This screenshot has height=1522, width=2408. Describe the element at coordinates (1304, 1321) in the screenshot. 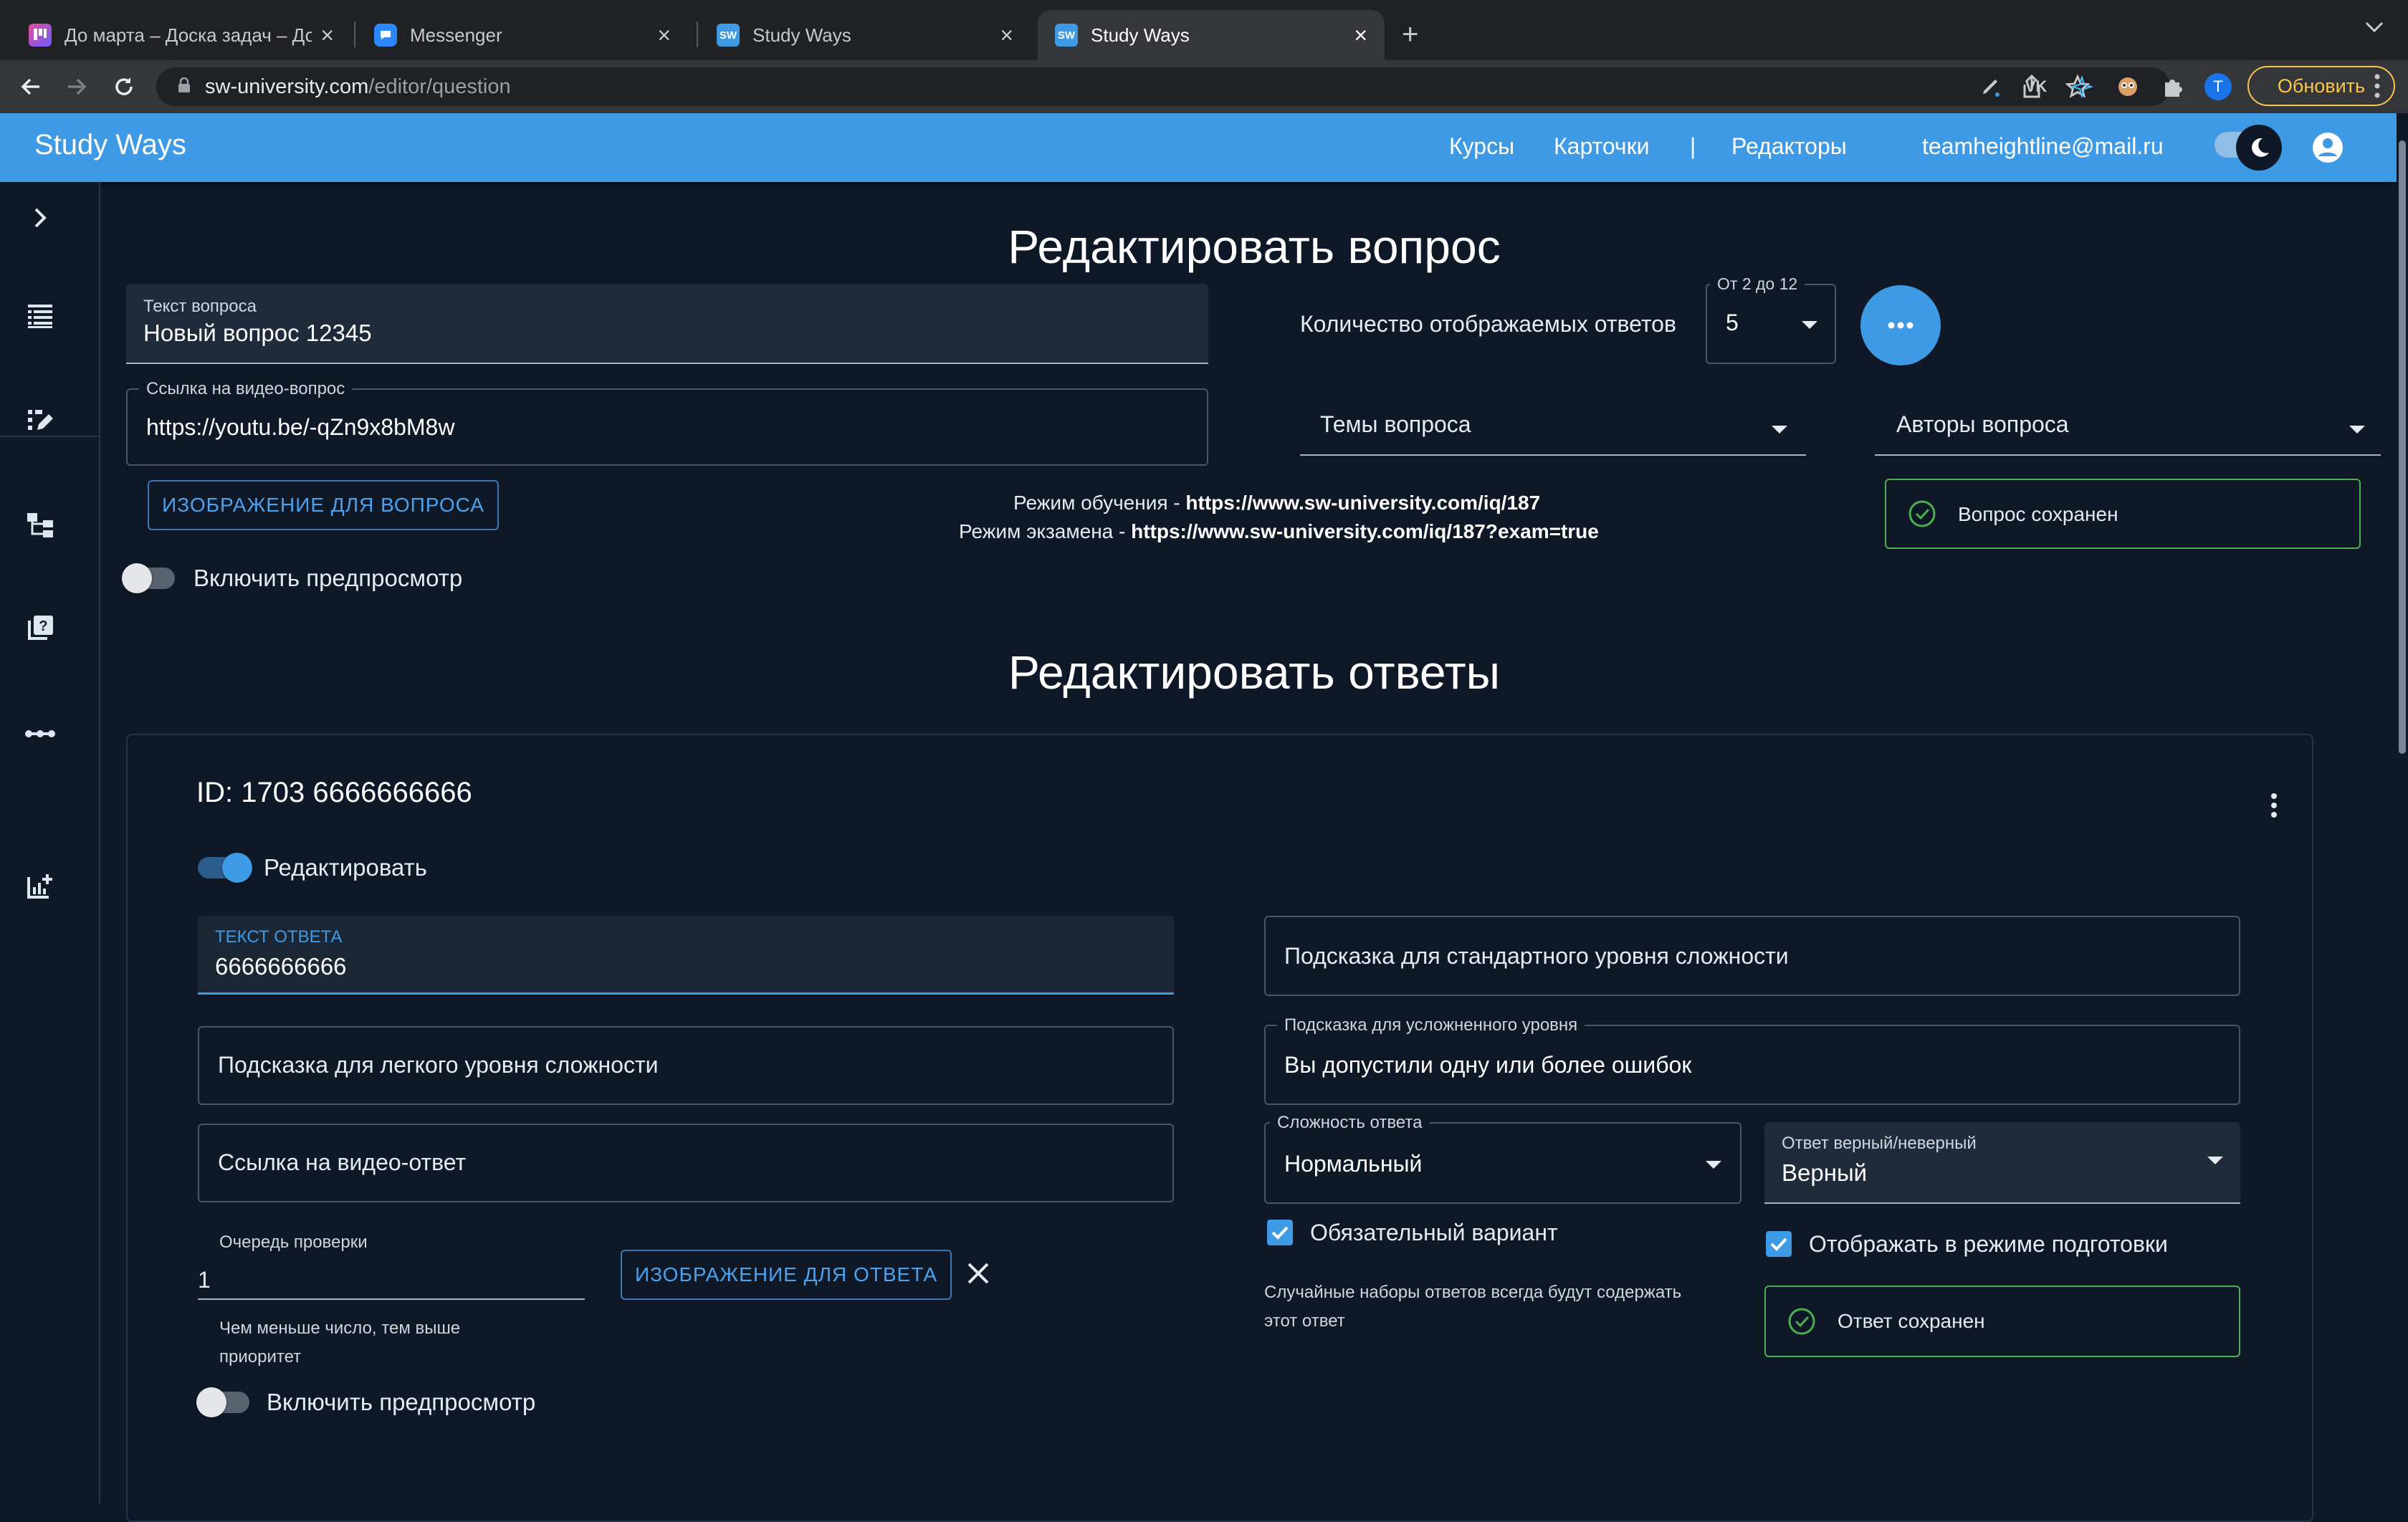

I see `required-helper-line2: этот ответ` at that location.